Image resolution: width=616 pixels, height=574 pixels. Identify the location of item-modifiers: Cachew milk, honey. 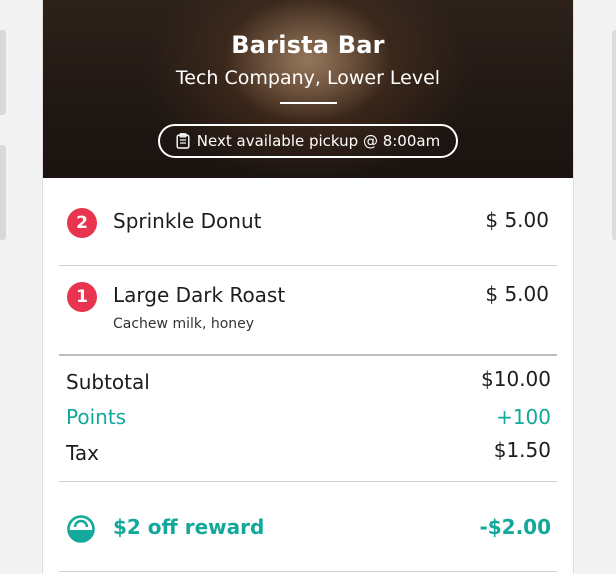
(184, 324).